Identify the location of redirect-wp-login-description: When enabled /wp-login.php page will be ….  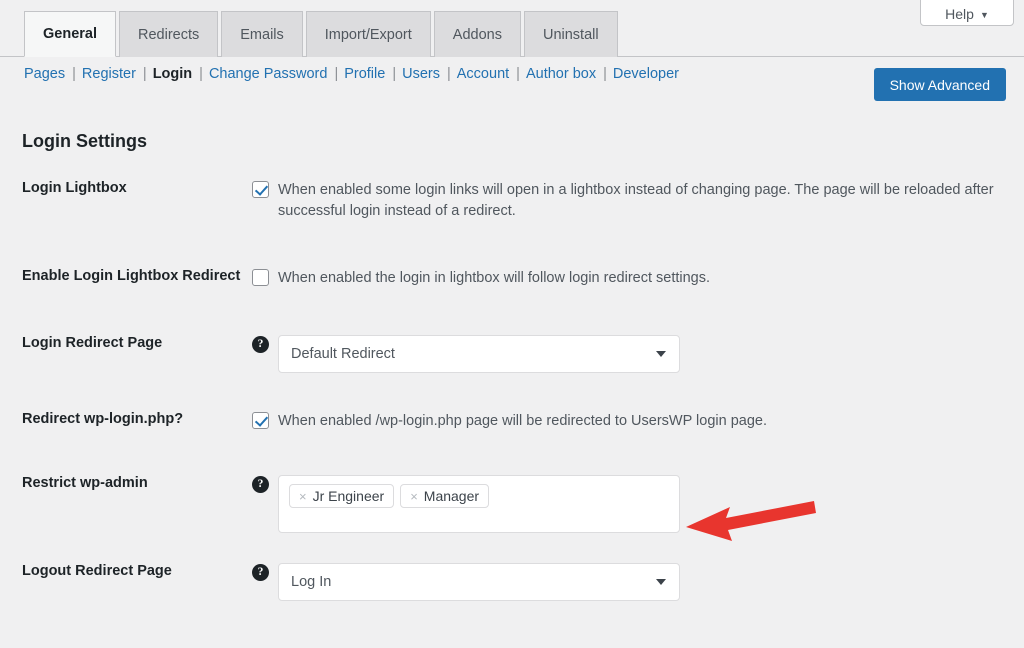
(522, 421).